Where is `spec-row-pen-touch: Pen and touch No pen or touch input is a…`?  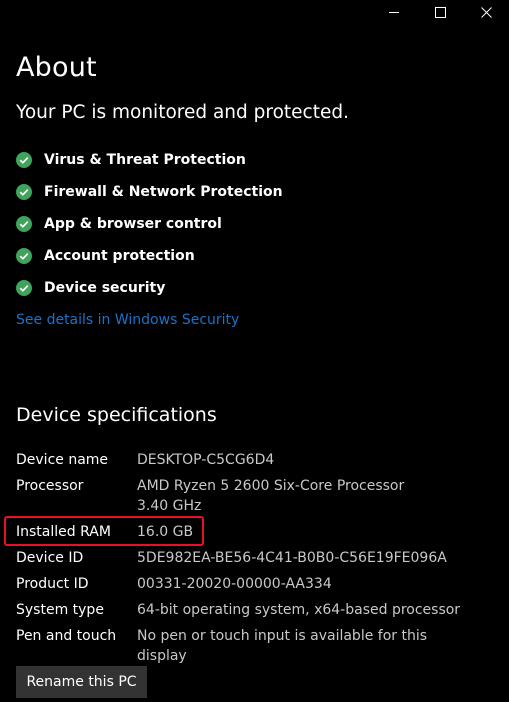 spec-row-pen-touch: Pen and touch No pen or touch input is a… is located at coordinates (246, 645).